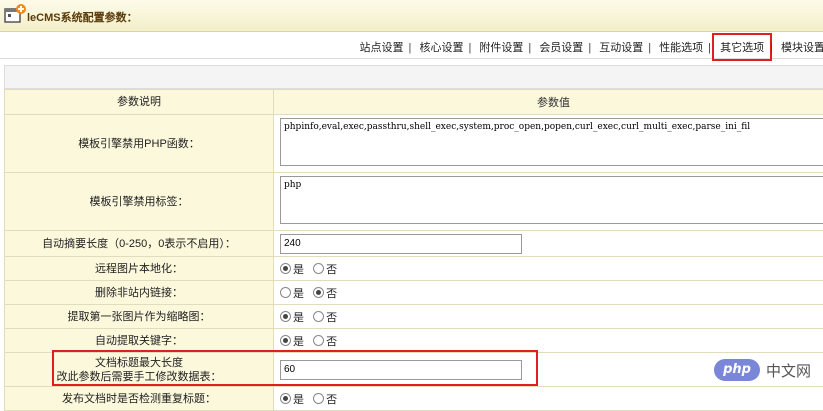 The height and width of the screenshot is (411, 823). Describe the element at coordinates (285, 268) in the screenshot. I see `remote-pic-yes-radio` at that location.